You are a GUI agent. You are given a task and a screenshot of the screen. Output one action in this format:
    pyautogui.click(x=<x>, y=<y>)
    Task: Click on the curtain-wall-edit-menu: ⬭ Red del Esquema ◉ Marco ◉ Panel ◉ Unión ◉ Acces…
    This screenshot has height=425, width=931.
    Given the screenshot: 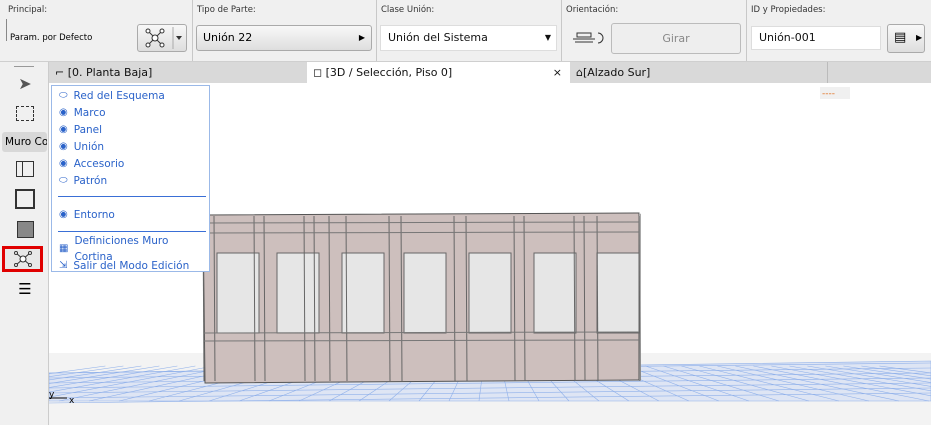 What is the action you would take?
    pyautogui.click(x=130, y=178)
    